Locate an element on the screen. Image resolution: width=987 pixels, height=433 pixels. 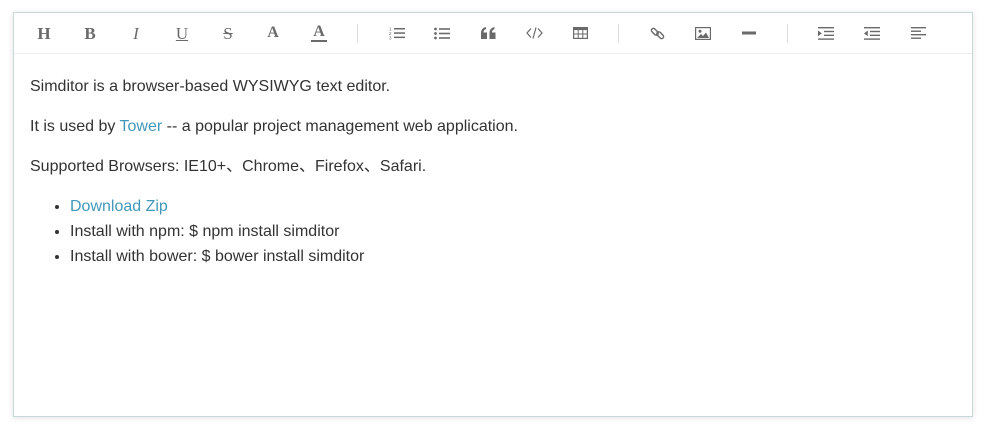
image-icon is located at coordinates (703, 33).